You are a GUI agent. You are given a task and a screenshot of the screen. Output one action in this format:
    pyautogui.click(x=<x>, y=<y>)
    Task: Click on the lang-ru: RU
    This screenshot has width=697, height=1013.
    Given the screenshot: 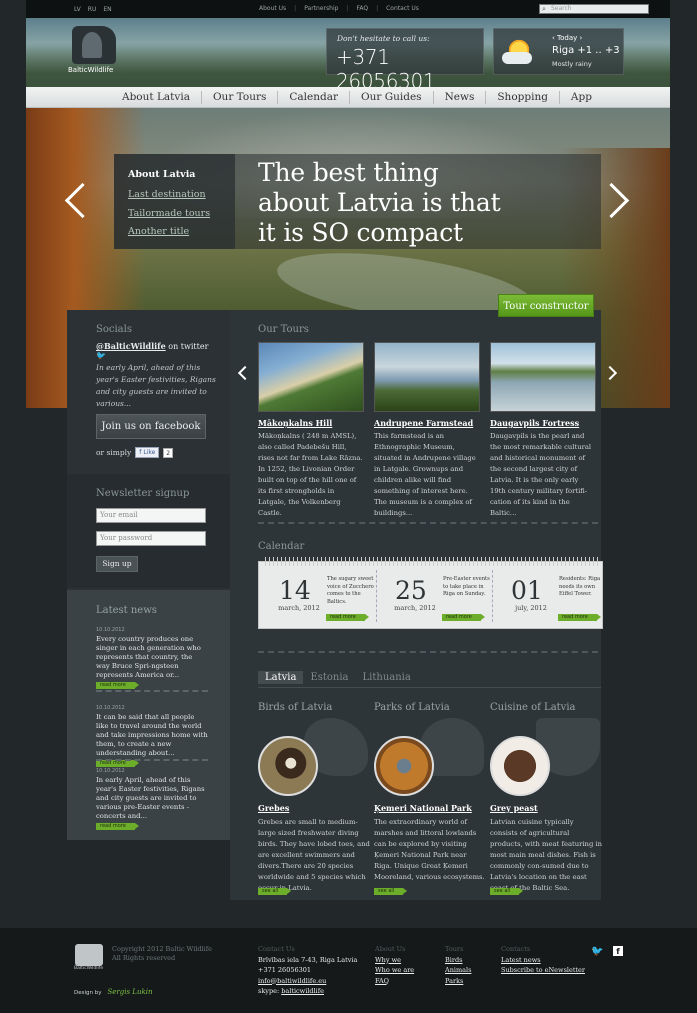 What is the action you would take?
    pyautogui.click(x=92, y=9)
    